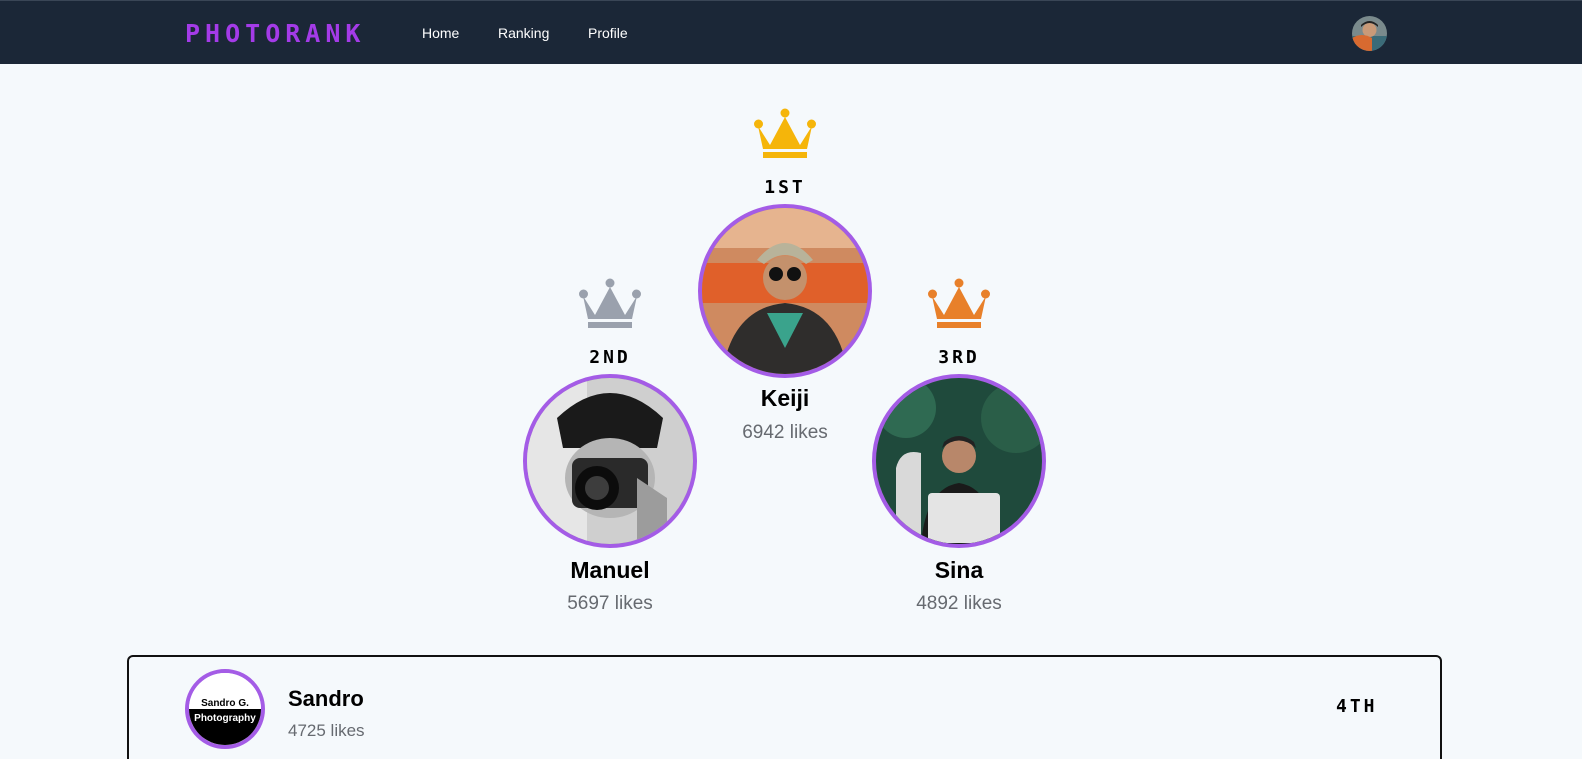 Image resolution: width=1582 pixels, height=759 pixels. I want to click on bronze-crown-icon, so click(959, 303).